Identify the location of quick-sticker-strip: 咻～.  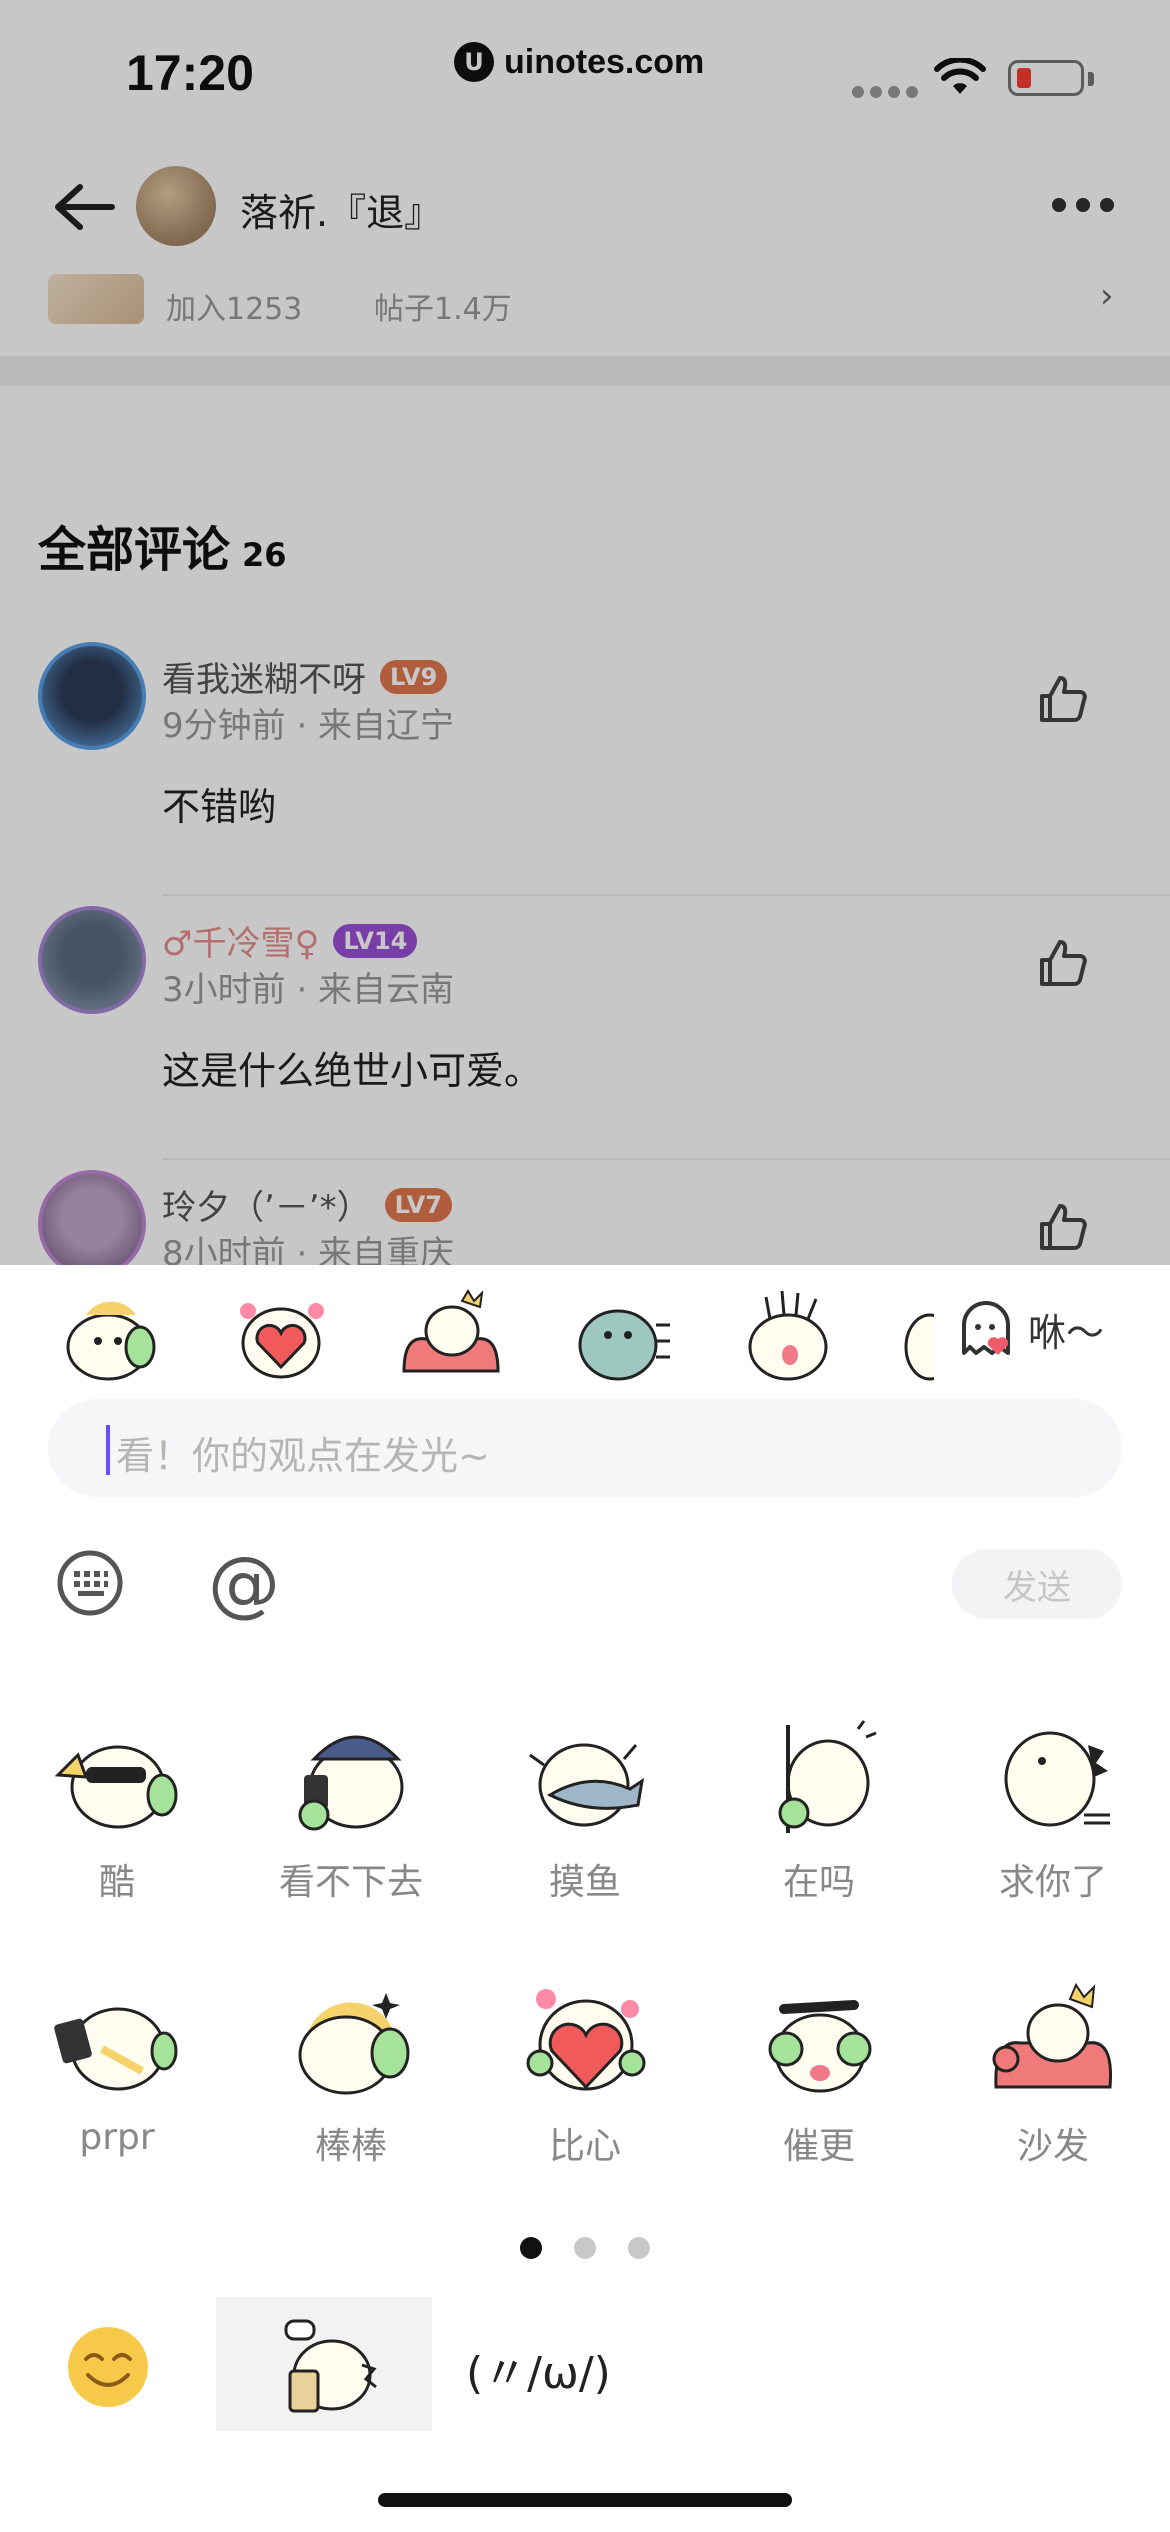
(585, 1337).